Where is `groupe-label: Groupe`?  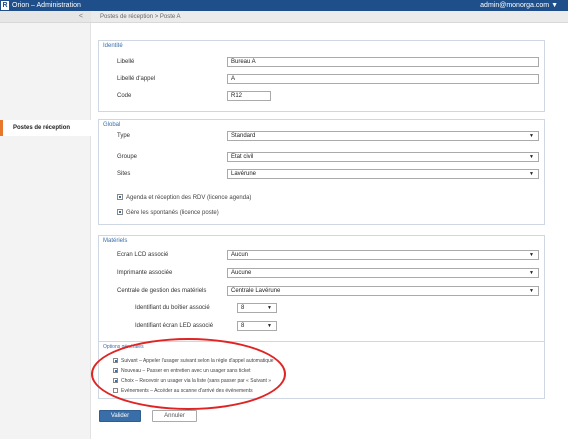
groupe-label: Groupe is located at coordinates (127, 157).